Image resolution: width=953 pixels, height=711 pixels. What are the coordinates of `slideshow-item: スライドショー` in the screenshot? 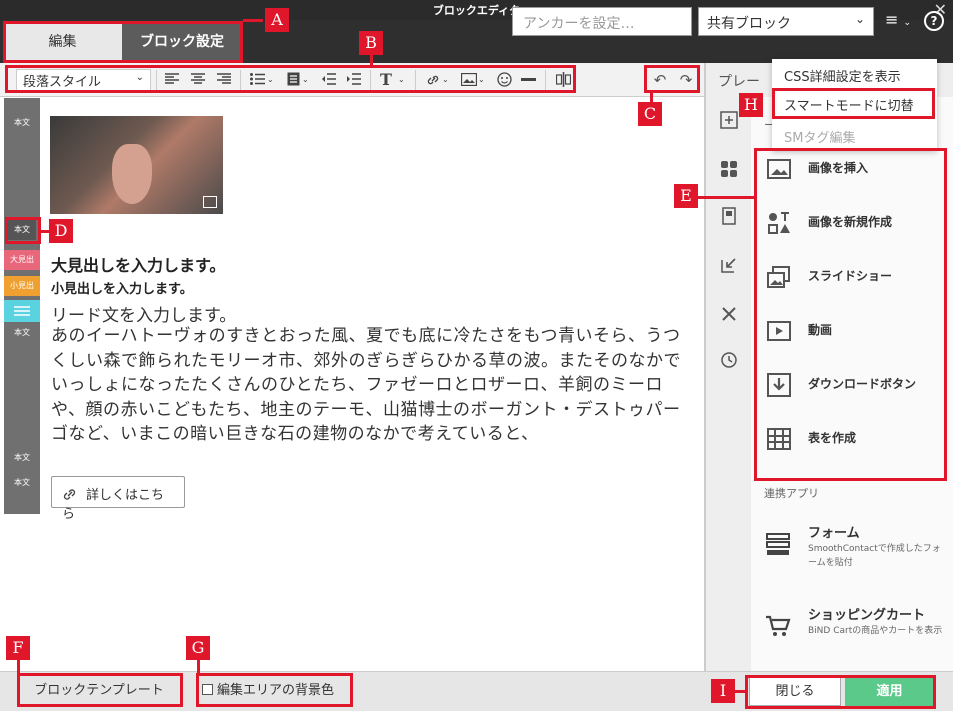 It's located at (855, 280).